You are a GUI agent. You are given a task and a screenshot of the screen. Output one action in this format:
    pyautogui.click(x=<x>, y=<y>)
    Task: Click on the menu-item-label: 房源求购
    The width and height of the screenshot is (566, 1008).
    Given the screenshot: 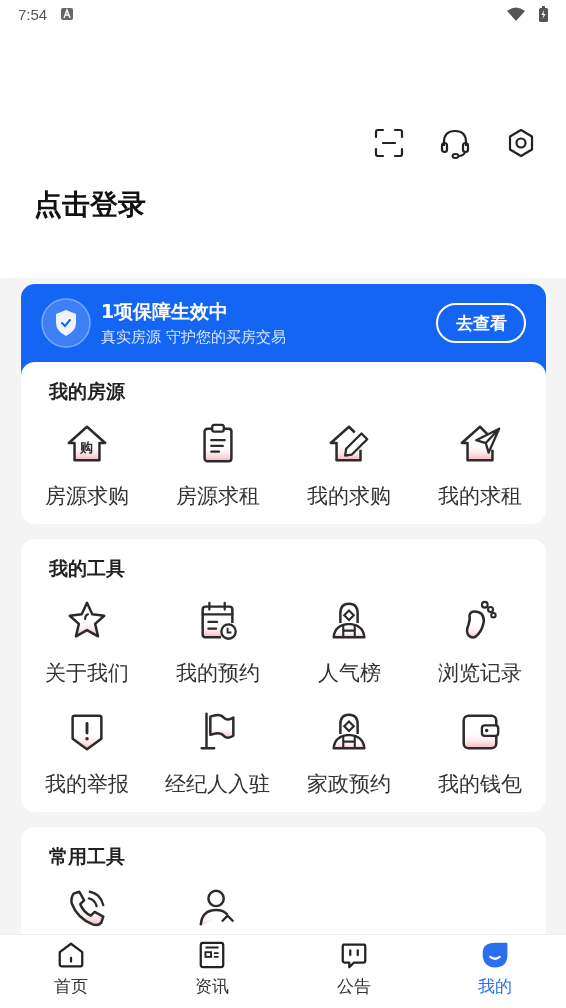 What is the action you would take?
    pyautogui.click(x=86, y=496)
    